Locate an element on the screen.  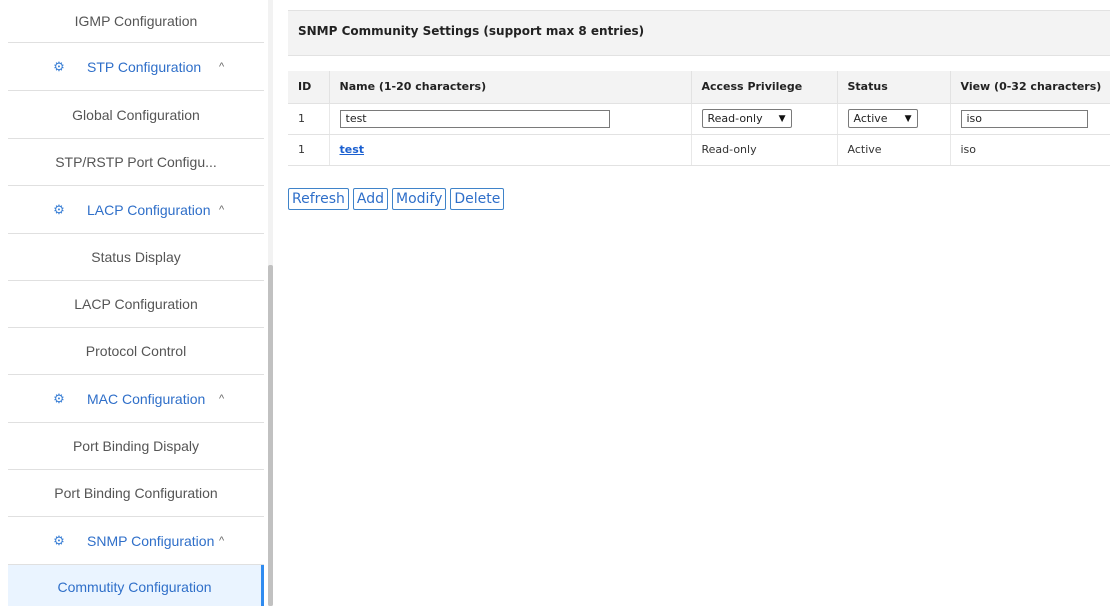
sidebar-item-community-configuration: Commutity Configuration is located at coordinates (136, 585).